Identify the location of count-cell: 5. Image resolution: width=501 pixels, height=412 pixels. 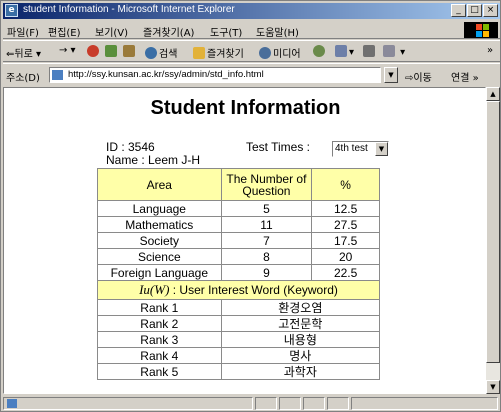
(266, 208).